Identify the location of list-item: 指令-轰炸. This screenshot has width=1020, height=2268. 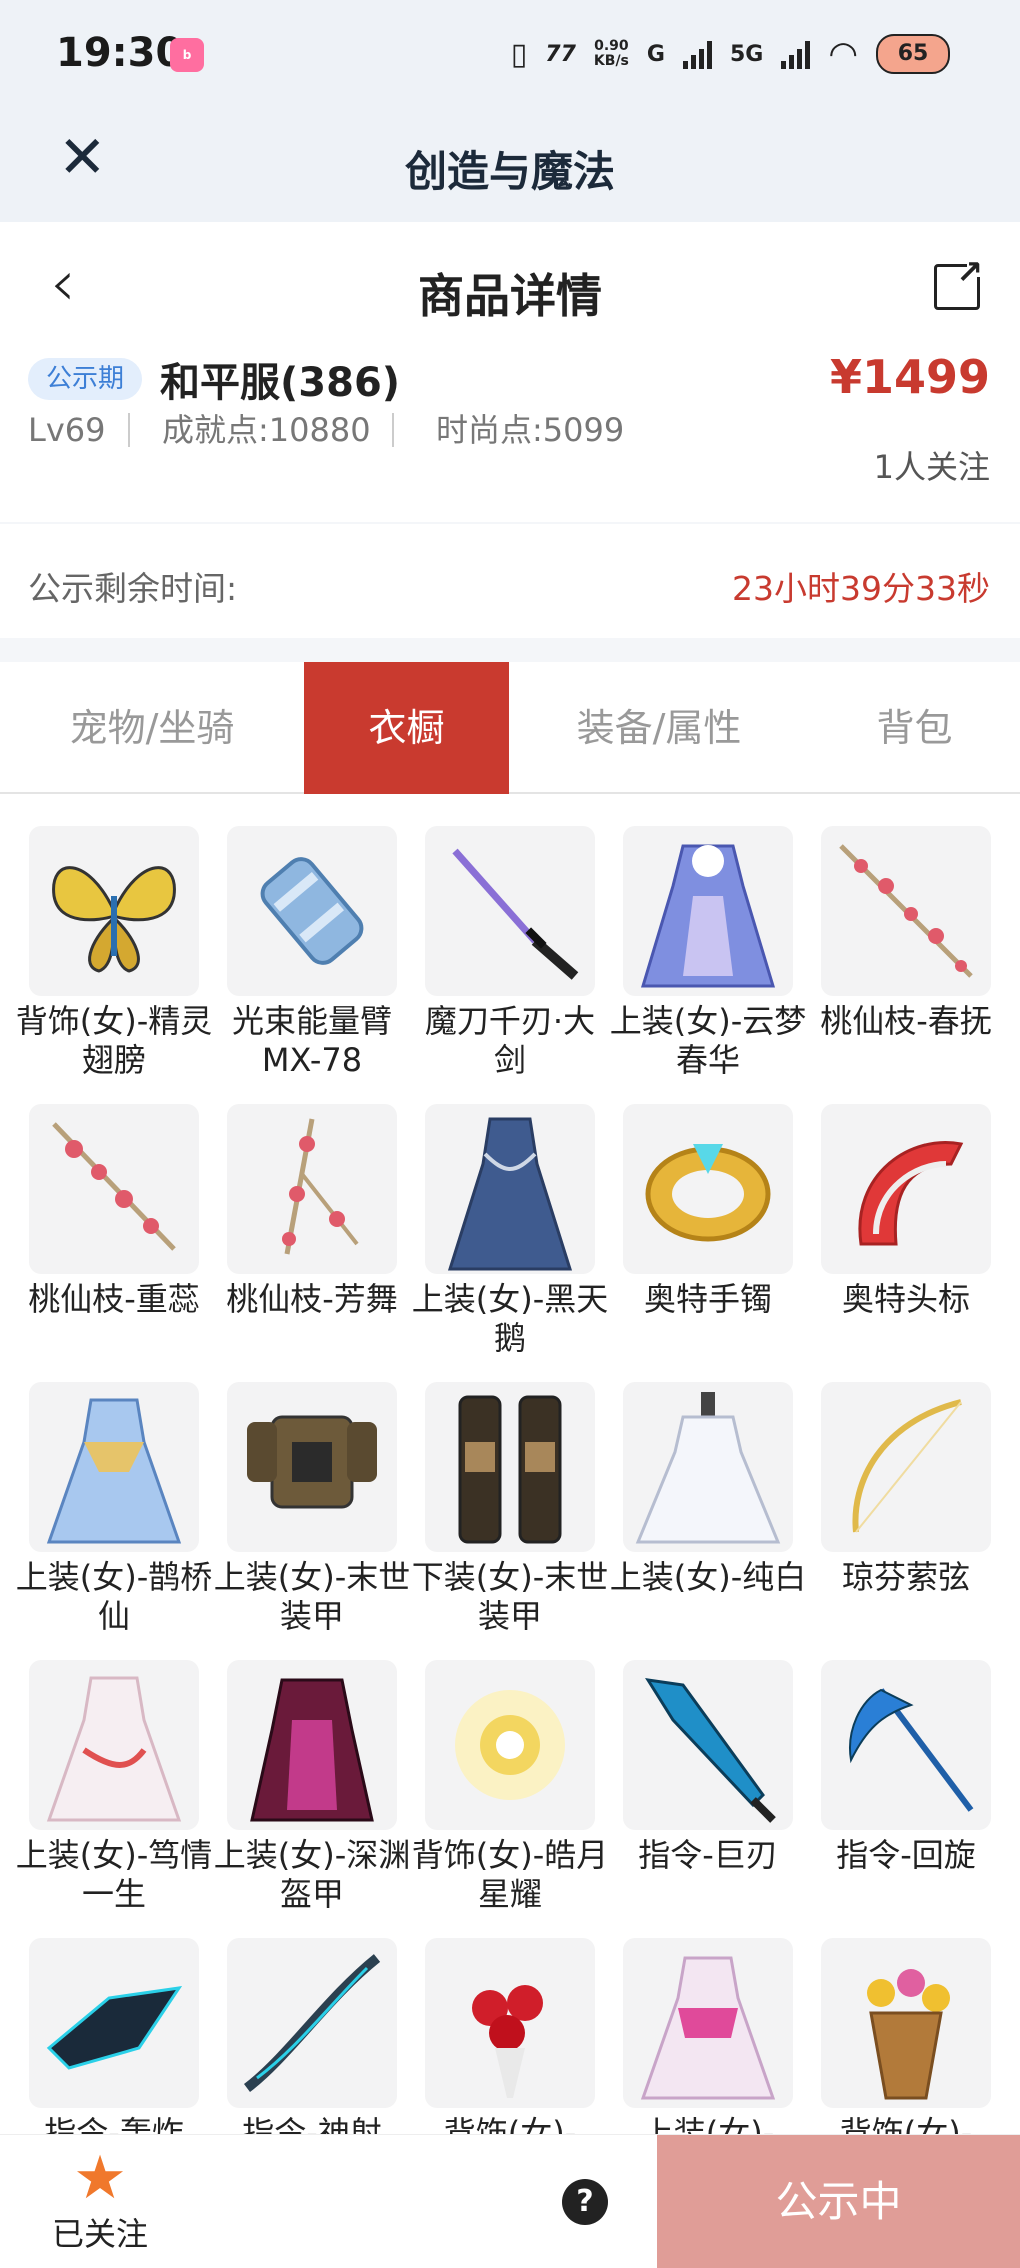
(114, 2036).